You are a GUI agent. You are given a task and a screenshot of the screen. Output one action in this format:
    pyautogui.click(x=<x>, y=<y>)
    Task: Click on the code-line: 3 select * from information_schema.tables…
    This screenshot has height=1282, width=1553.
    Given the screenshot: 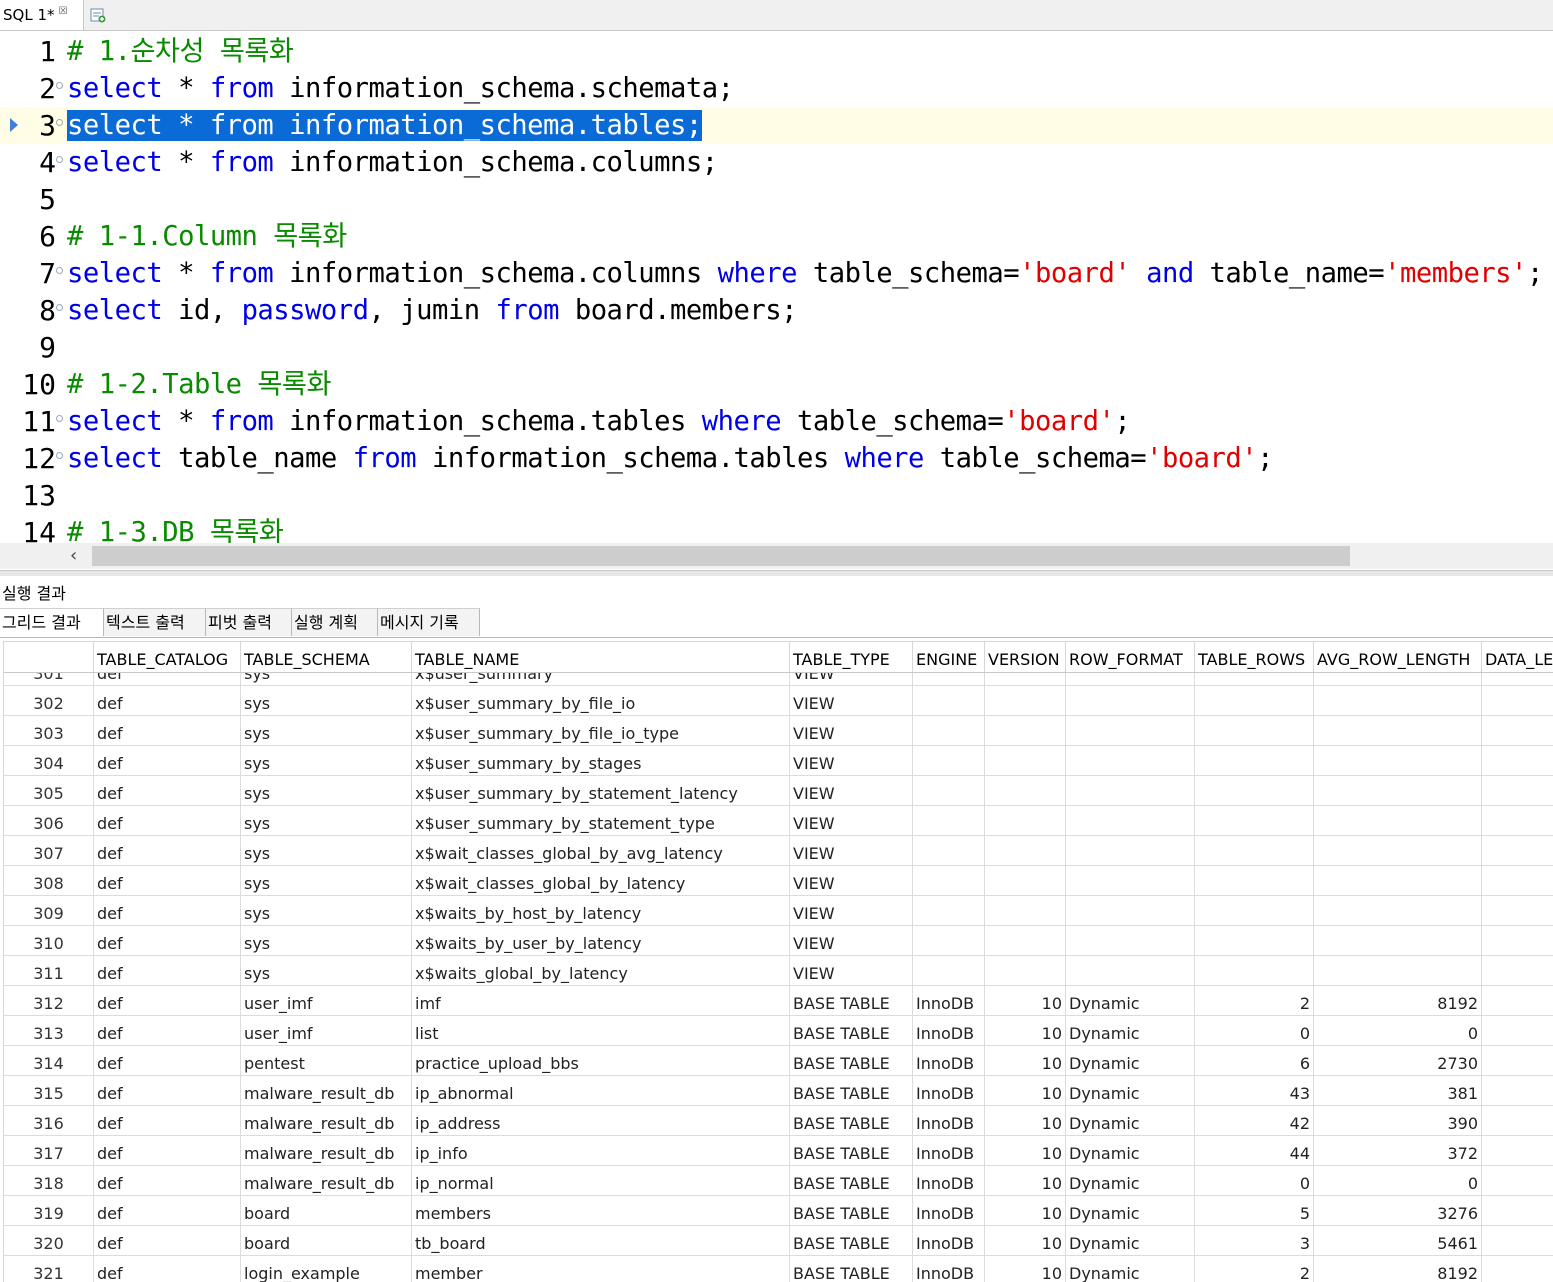 What is the action you would take?
    pyautogui.click(x=776, y=125)
    